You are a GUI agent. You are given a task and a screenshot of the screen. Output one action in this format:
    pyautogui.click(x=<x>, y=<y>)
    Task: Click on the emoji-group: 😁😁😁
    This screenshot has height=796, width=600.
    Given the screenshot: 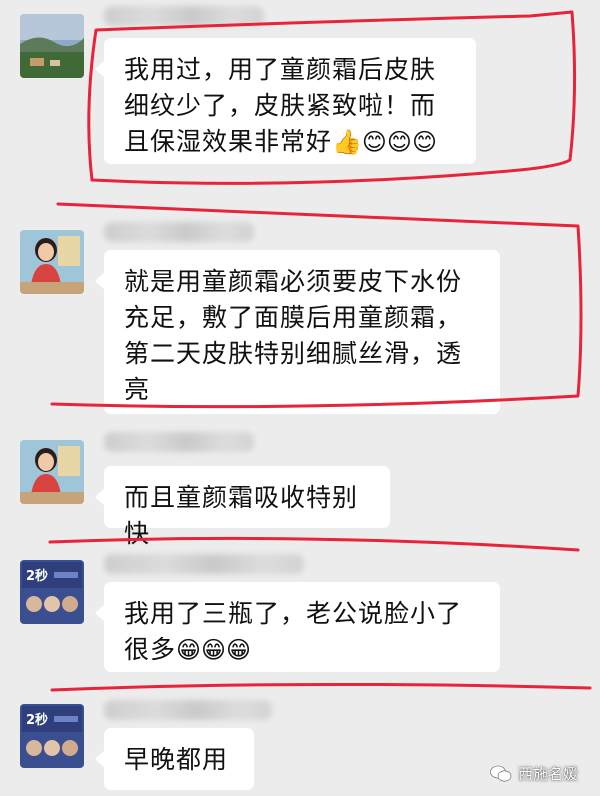 What is the action you would take?
    pyautogui.click(x=214, y=650)
    